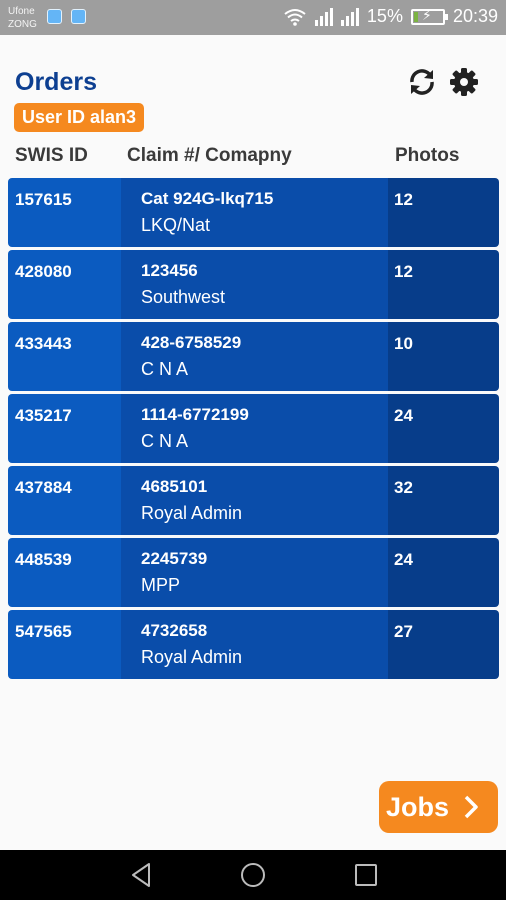  I want to click on jobs-button: Jobs, so click(438, 807).